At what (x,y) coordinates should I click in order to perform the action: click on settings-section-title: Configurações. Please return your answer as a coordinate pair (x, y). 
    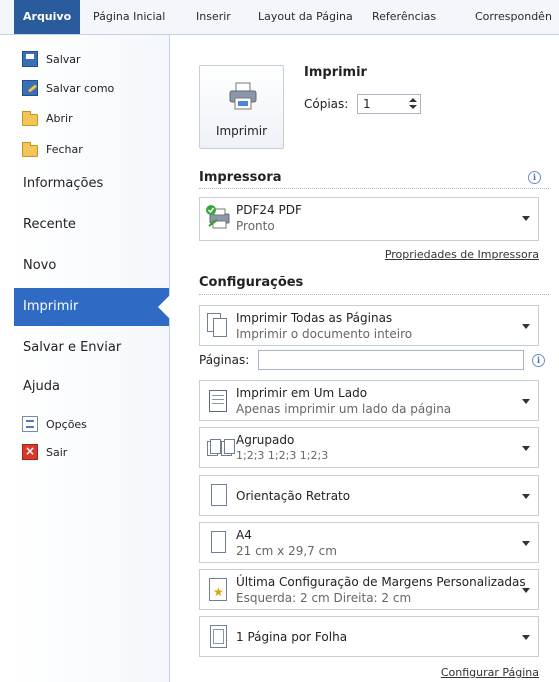
    Looking at the image, I should click on (251, 282).